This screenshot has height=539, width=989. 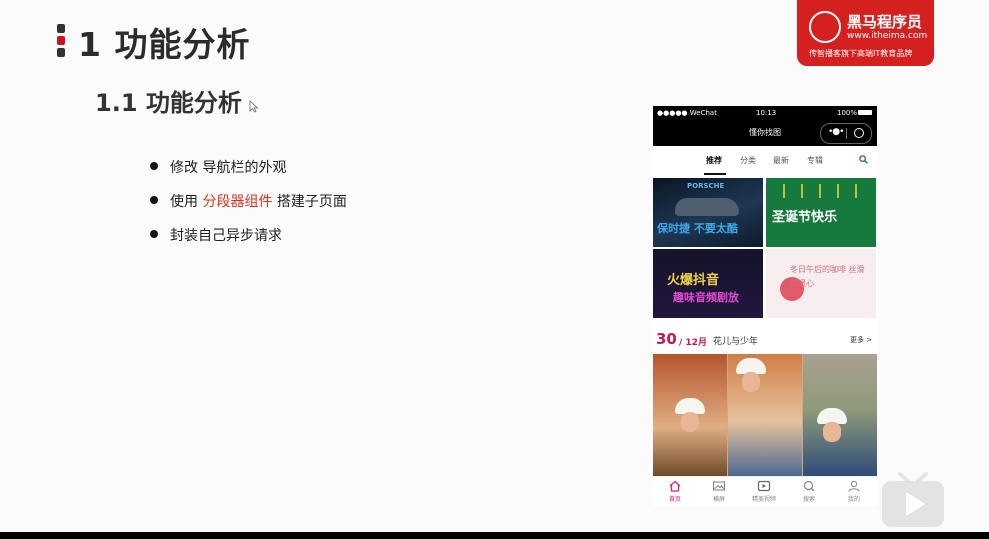 What do you see at coordinates (61, 41) in the screenshot?
I see `title-marker-icon` at bounding box center [61, 41].